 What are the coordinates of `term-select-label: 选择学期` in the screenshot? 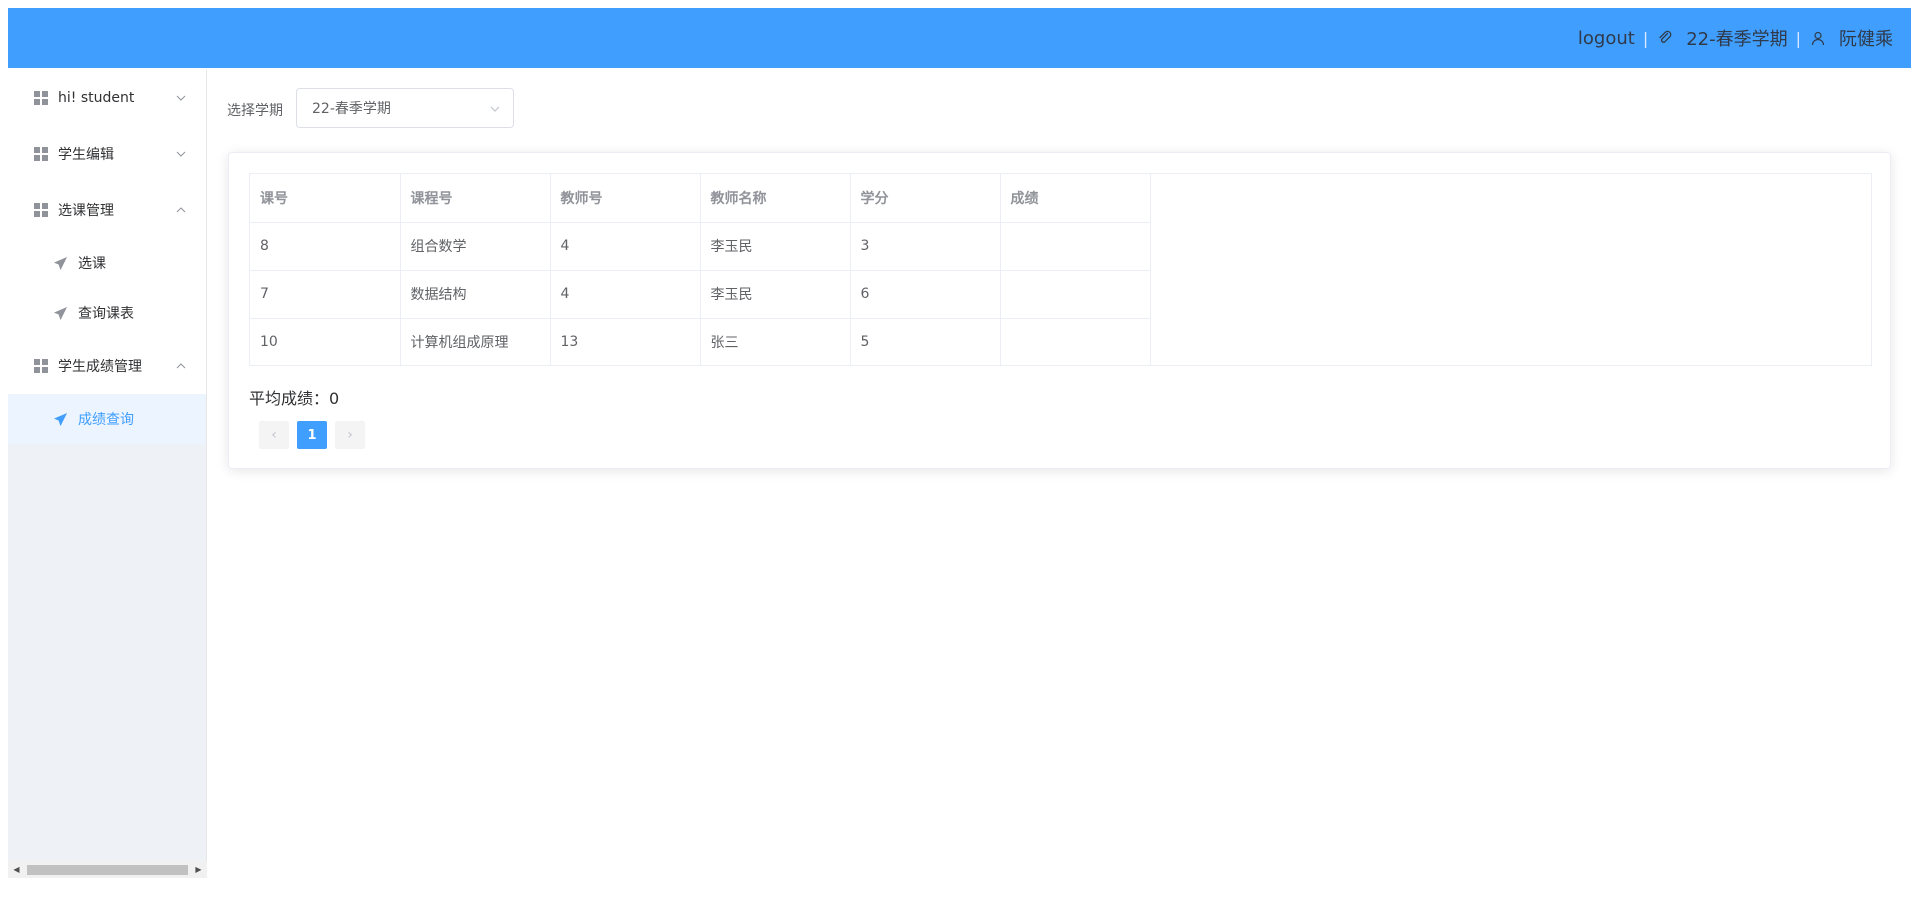 It's located at (255, 111).